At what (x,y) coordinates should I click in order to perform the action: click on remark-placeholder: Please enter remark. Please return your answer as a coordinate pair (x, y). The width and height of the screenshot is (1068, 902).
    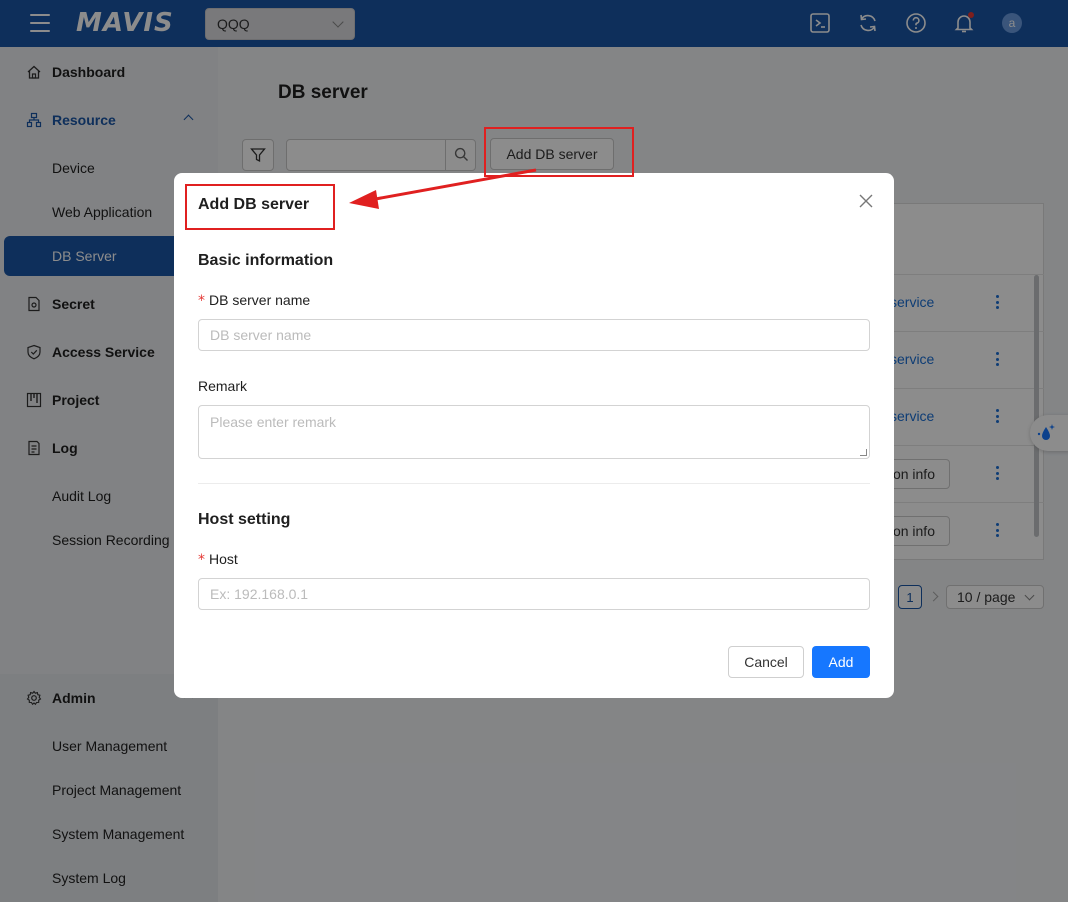
    Looking at the image, I should click on (273, 422).